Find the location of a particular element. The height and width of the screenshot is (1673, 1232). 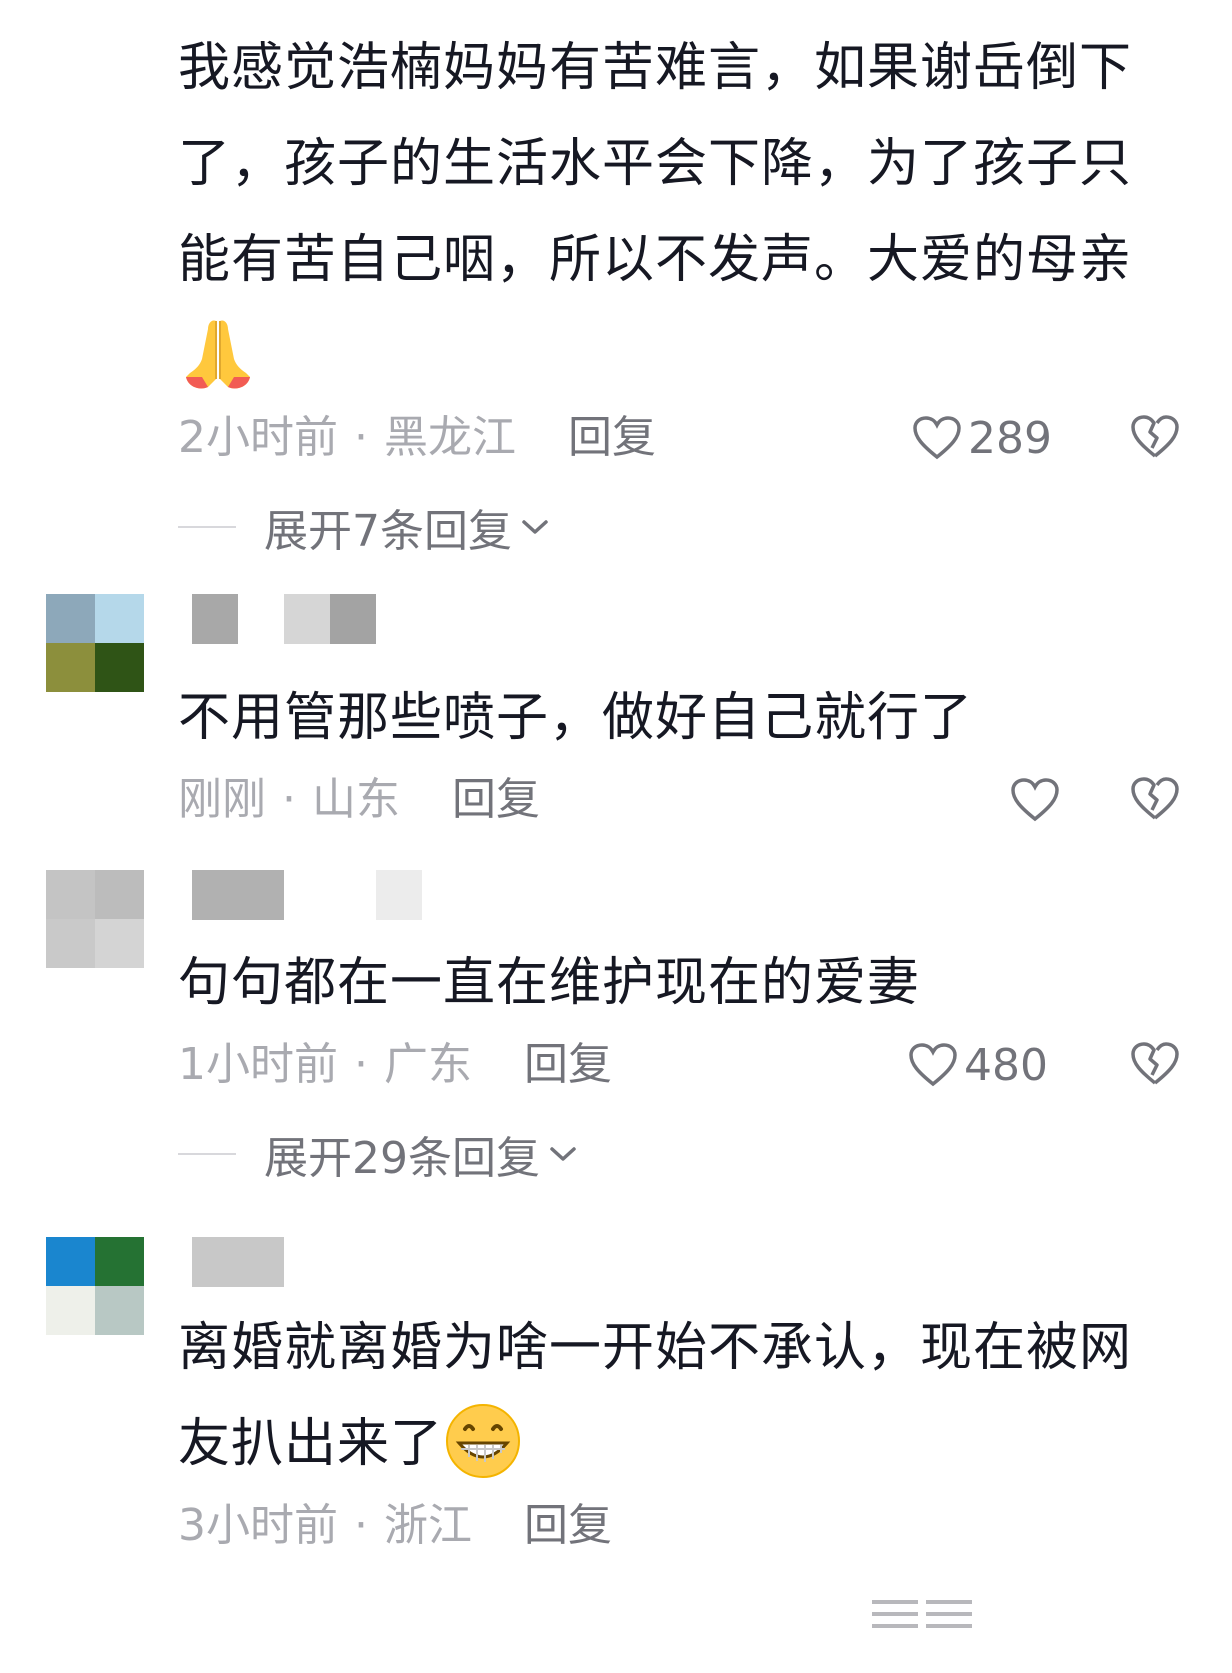

comment-meta: 1小时前 · 广东 回复 is located at coordinates (395, 1065).